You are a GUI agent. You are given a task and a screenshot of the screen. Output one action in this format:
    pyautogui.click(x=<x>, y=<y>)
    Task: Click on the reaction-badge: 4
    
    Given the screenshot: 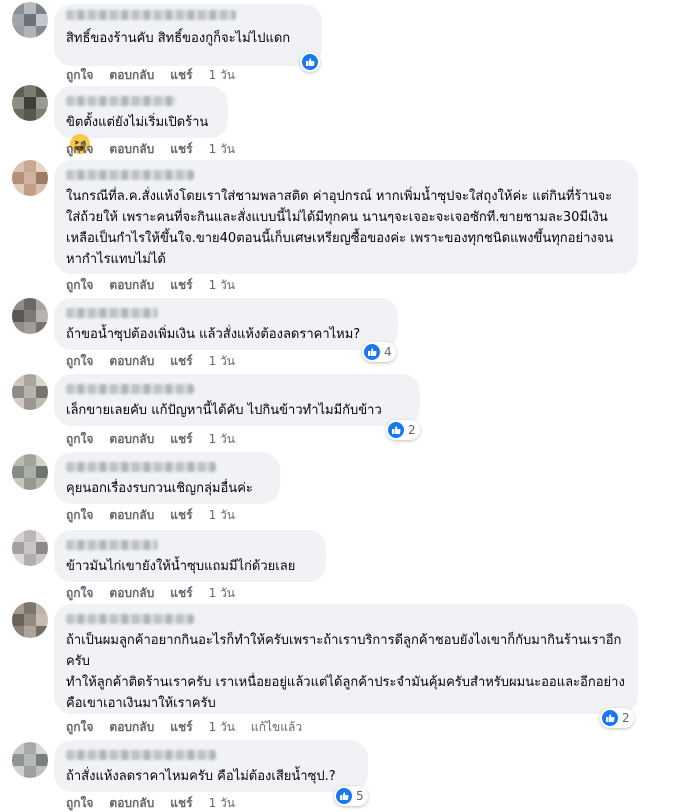 What is the action you would take?
    pyautogui.click(x=379, y=352)
    